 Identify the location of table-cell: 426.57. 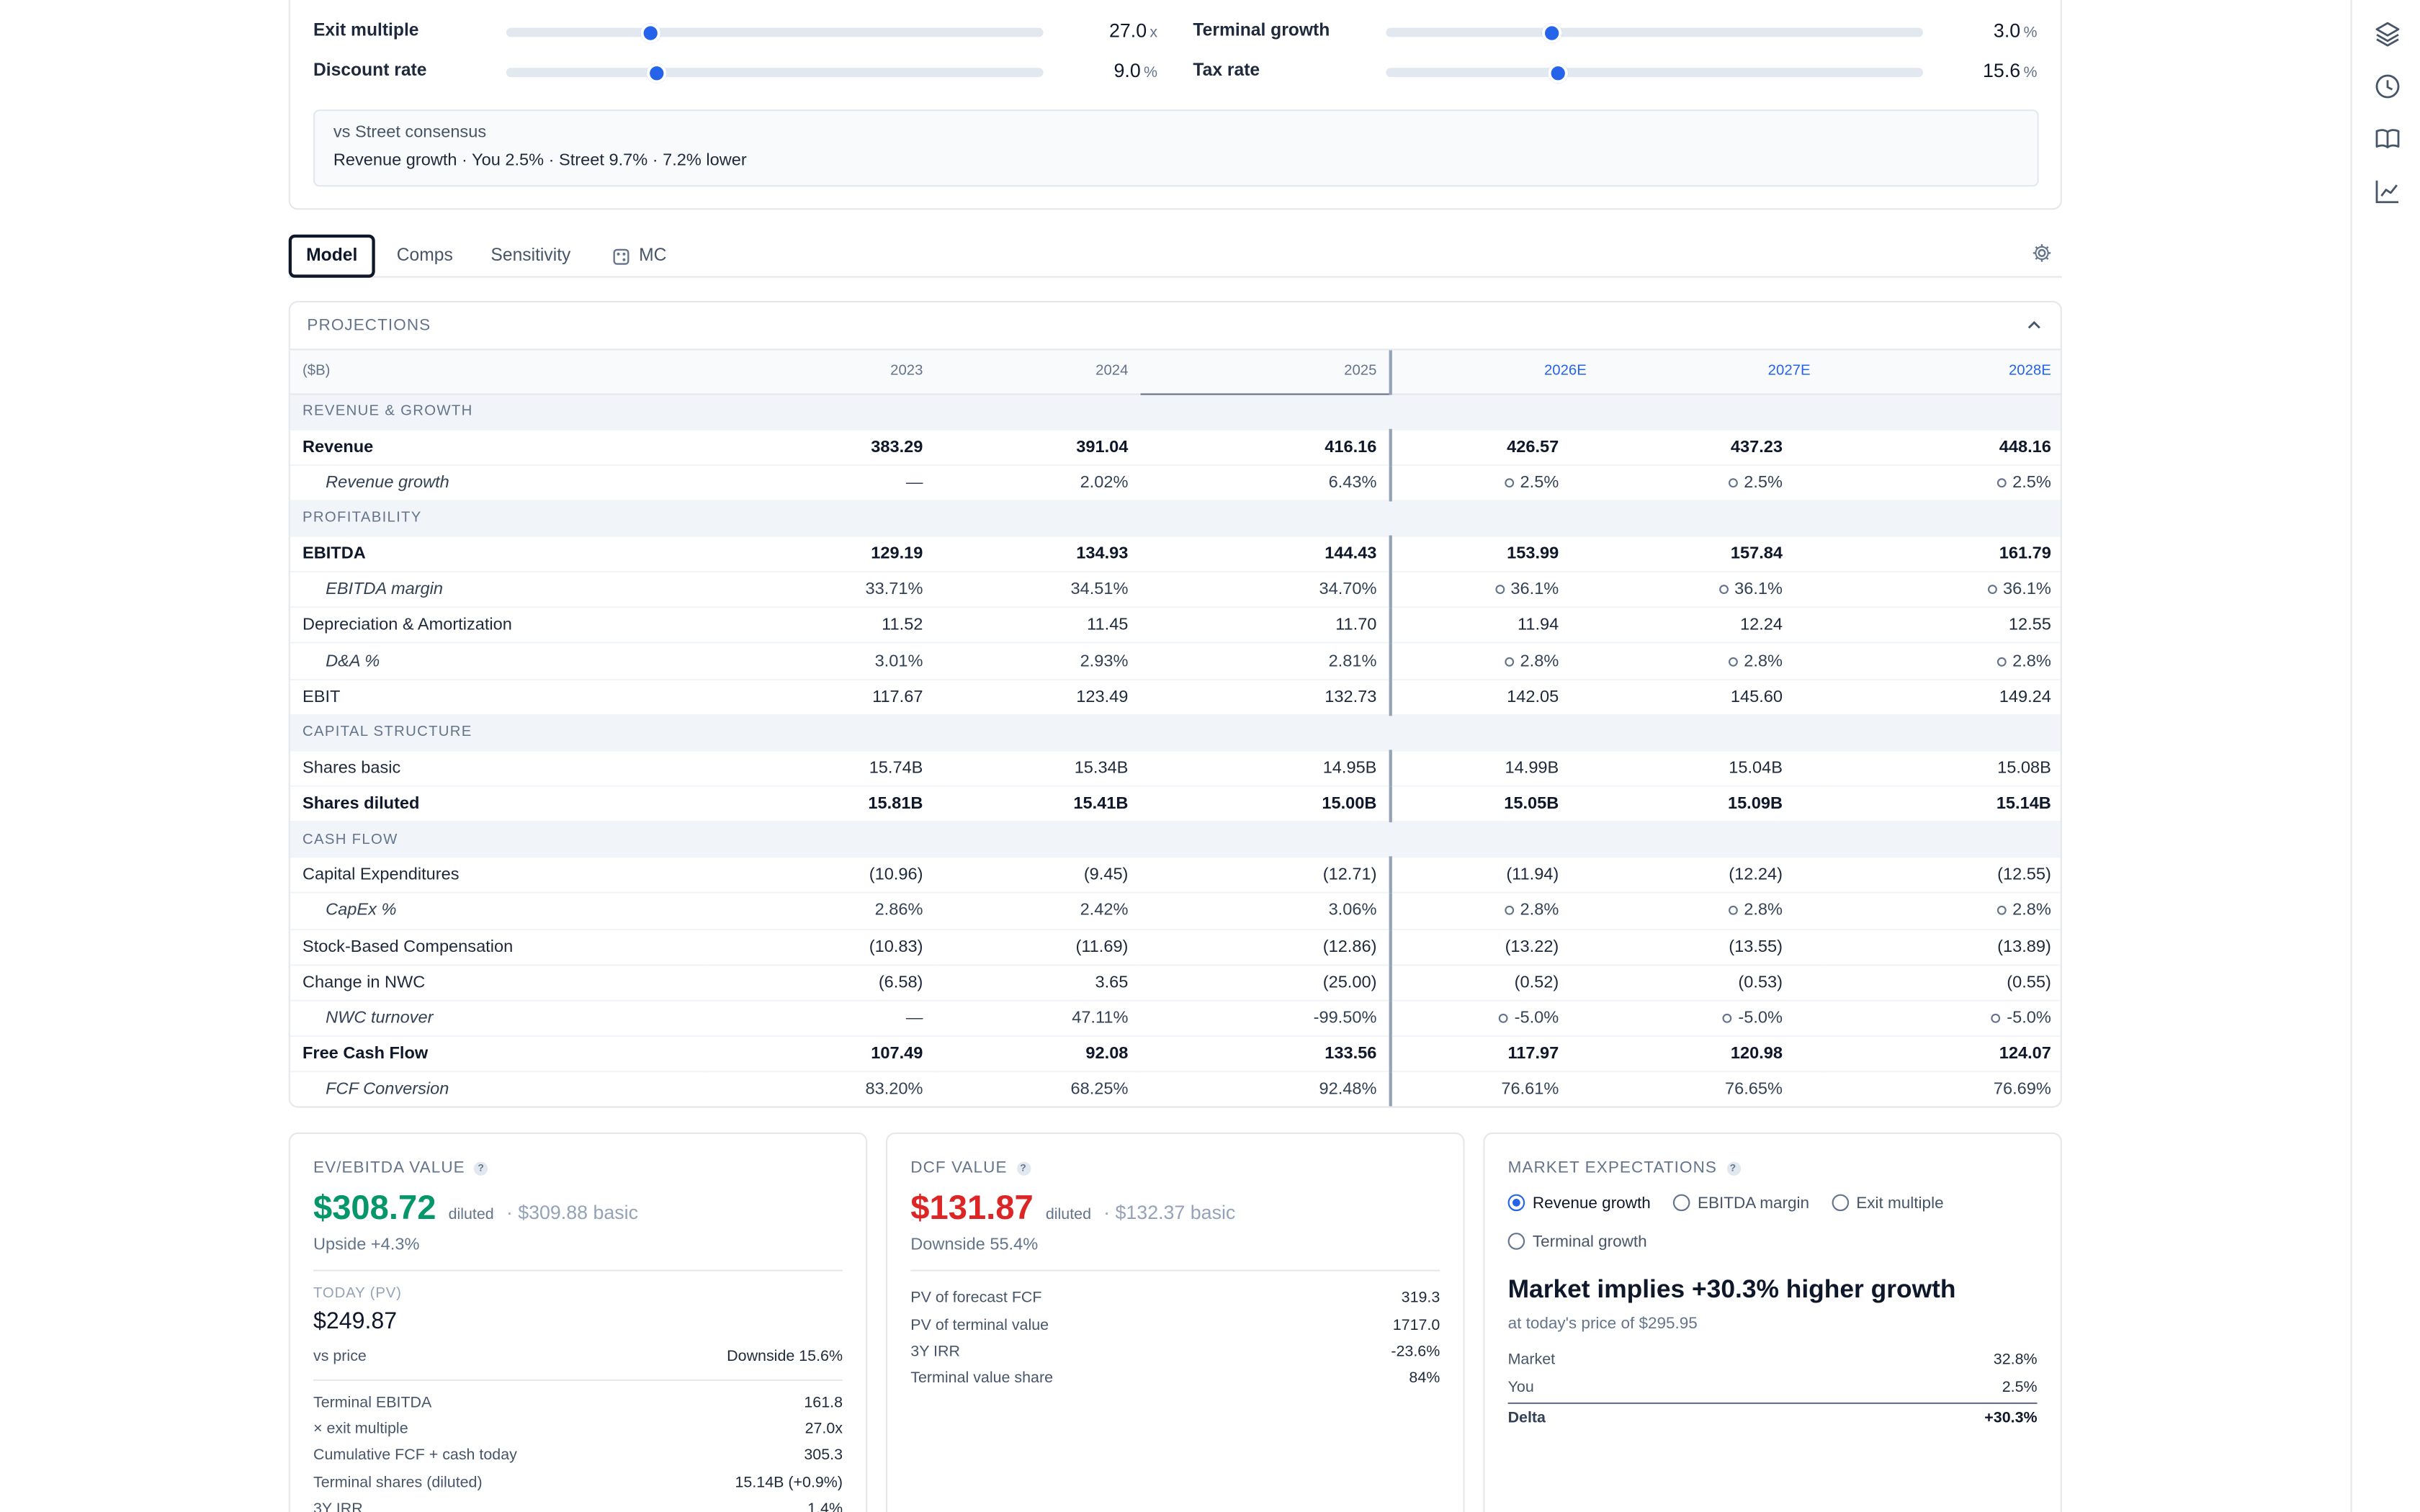
(1494, 447).